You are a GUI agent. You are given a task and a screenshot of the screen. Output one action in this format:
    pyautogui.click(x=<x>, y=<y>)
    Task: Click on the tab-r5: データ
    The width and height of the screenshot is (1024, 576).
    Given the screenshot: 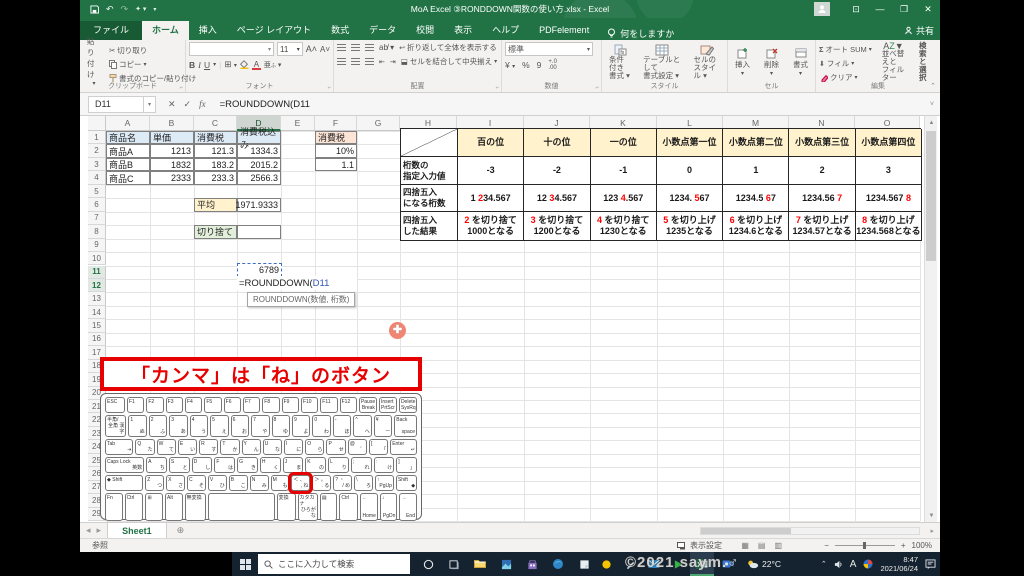 What is the action you would take?
    pyautogui.click(x=382, y=30)
    